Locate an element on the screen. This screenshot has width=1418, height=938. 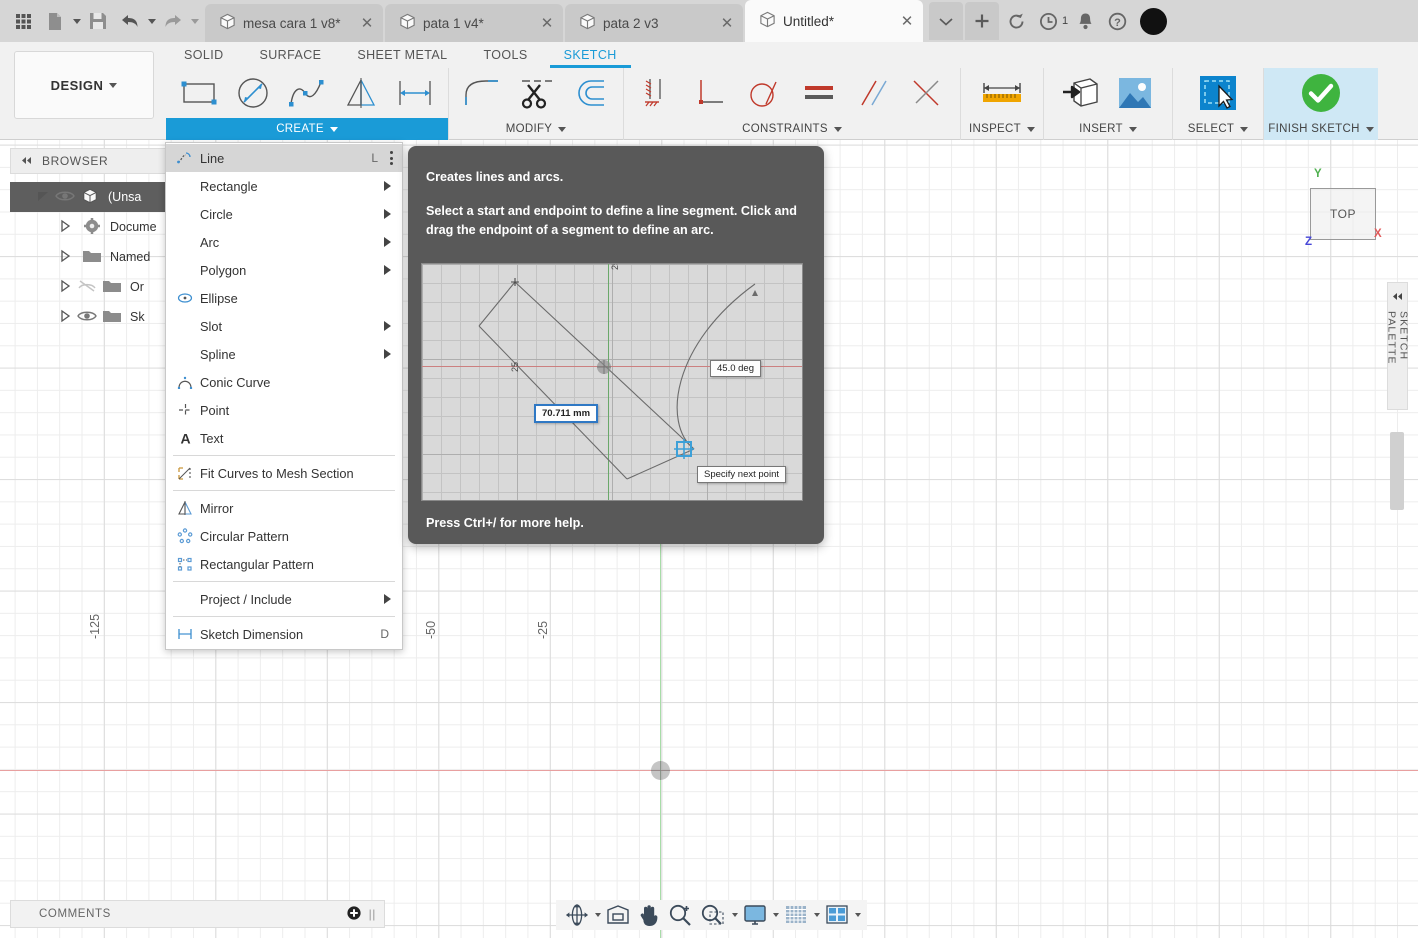
grid-snap-icon is located at coordinates (796, 915).